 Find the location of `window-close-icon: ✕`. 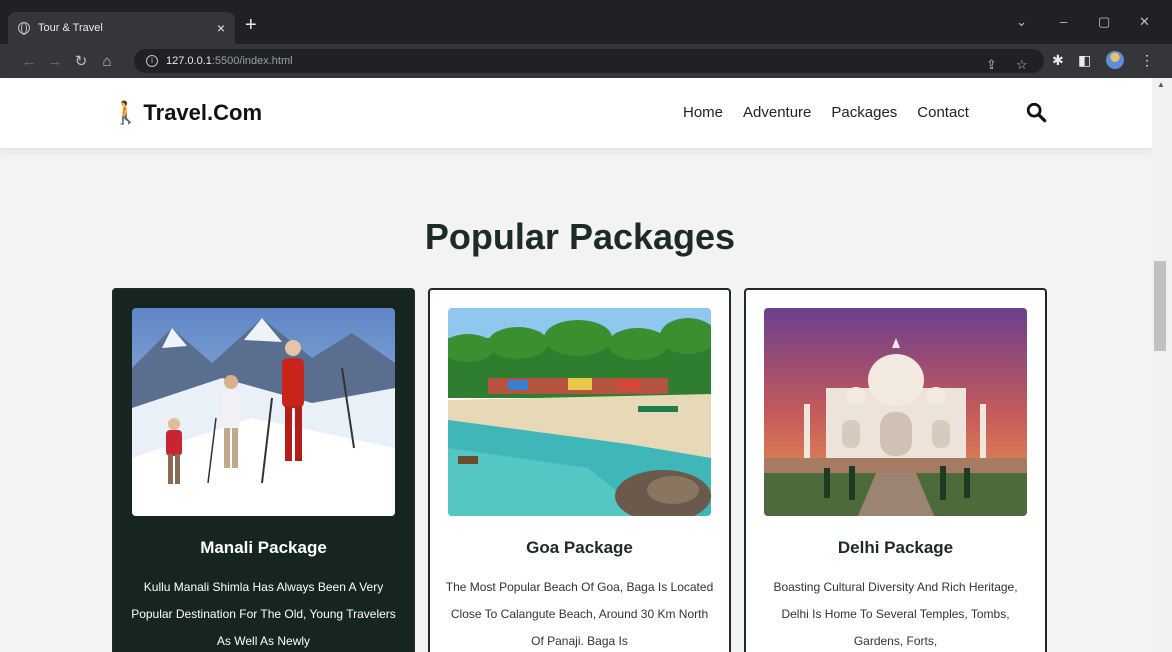

window-close-icon: ✕ is located at coordinates (1144, 22).